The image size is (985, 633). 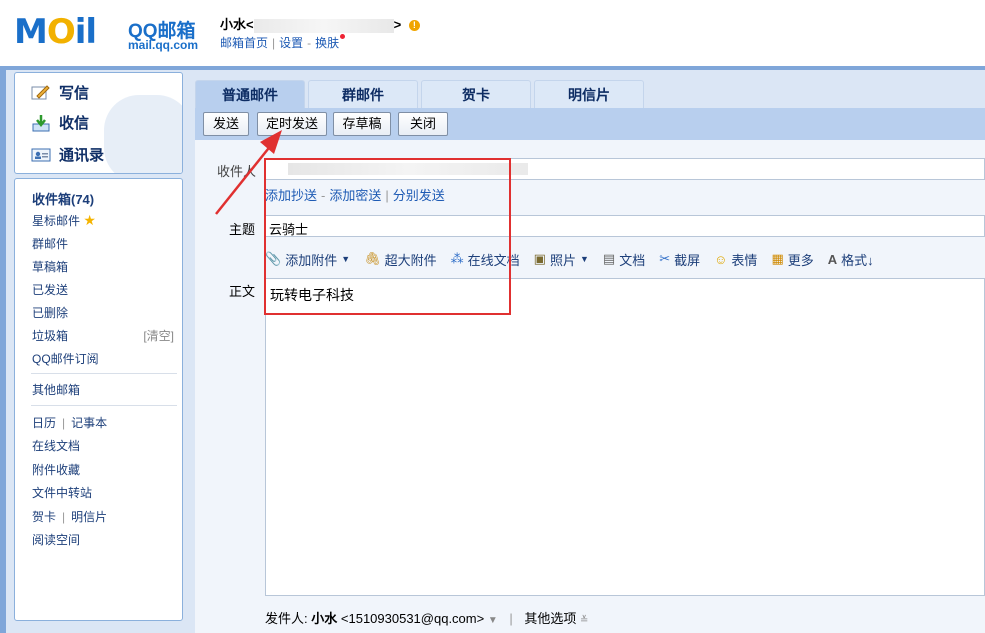 What do you see at coordinates (625, 226) in the screenshot?
I see `subject-field: 云骑士` at bounding box center [625, 226].